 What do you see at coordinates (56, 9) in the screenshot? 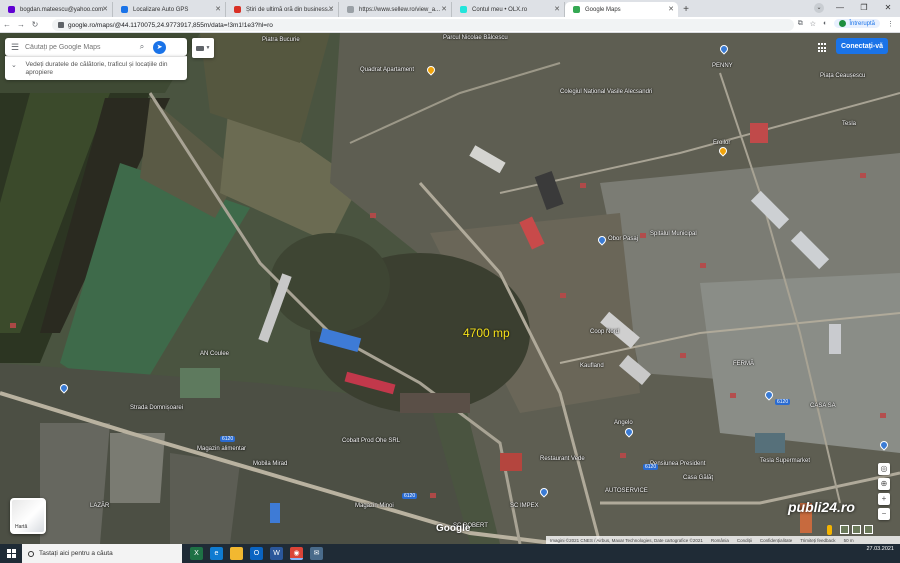
I see `tab-yahoo: bogdan.mateescu@yahoo.com ✕` at bounding box center [56, 9].